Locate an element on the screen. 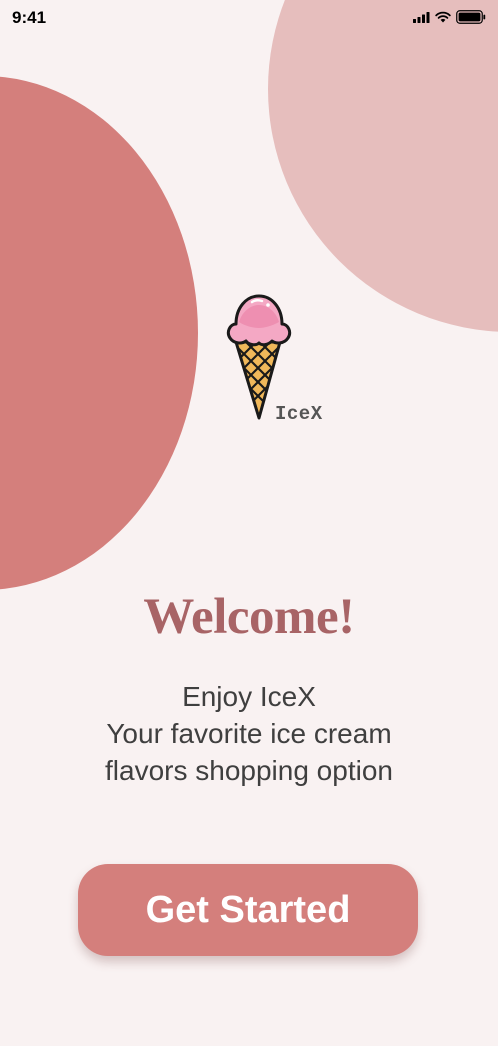 The image size is (500, 1046). subtitle-line-1: Enjoy IceX is located at coordinates (249, 696).